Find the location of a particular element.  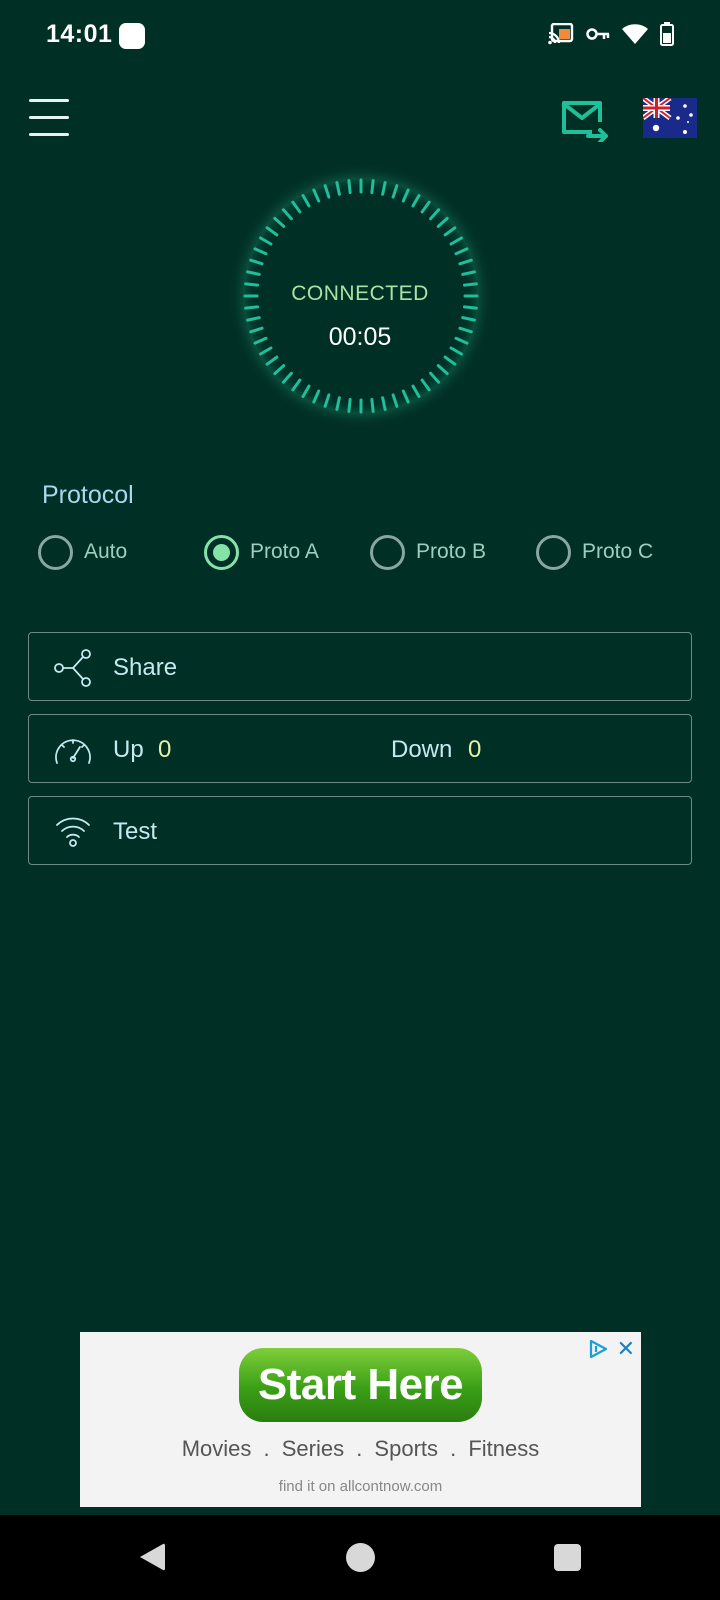

battery-icon is located at coordinates (667, 36).